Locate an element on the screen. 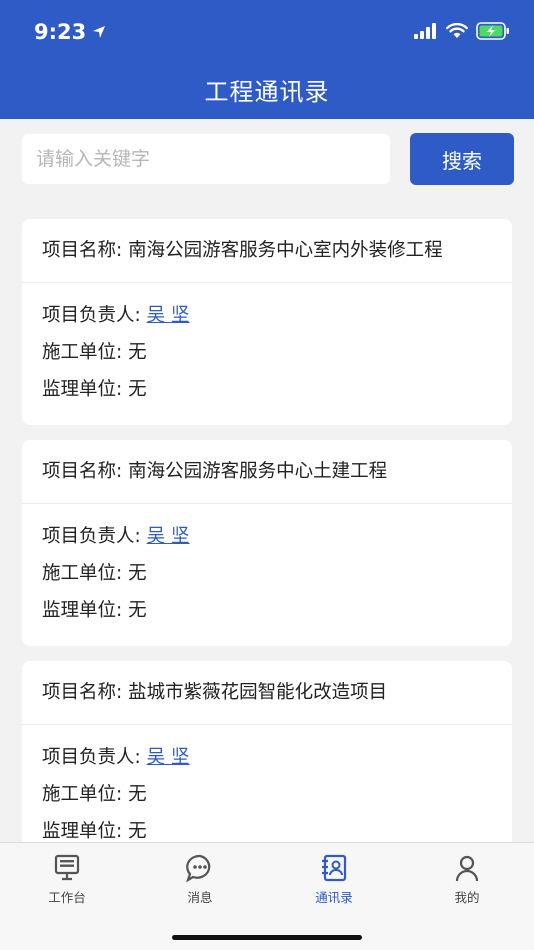 Image resolution: width=534 pixels, height=950 pixels. location-arrow-icon is located at coordinates (99, 32).